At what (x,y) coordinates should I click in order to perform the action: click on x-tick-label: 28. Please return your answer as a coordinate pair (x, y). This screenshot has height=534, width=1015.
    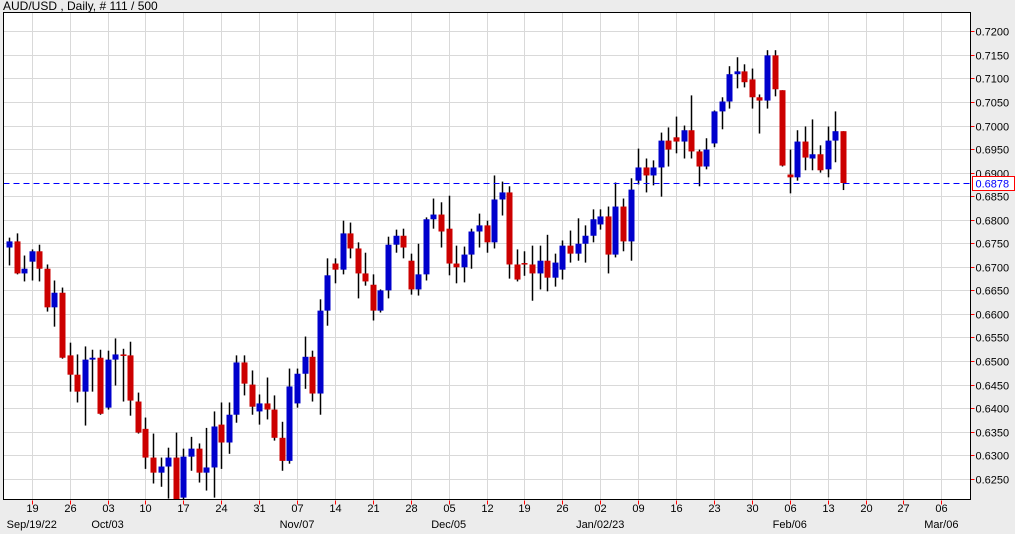
    Looking at the image, I should click on (411, 509).